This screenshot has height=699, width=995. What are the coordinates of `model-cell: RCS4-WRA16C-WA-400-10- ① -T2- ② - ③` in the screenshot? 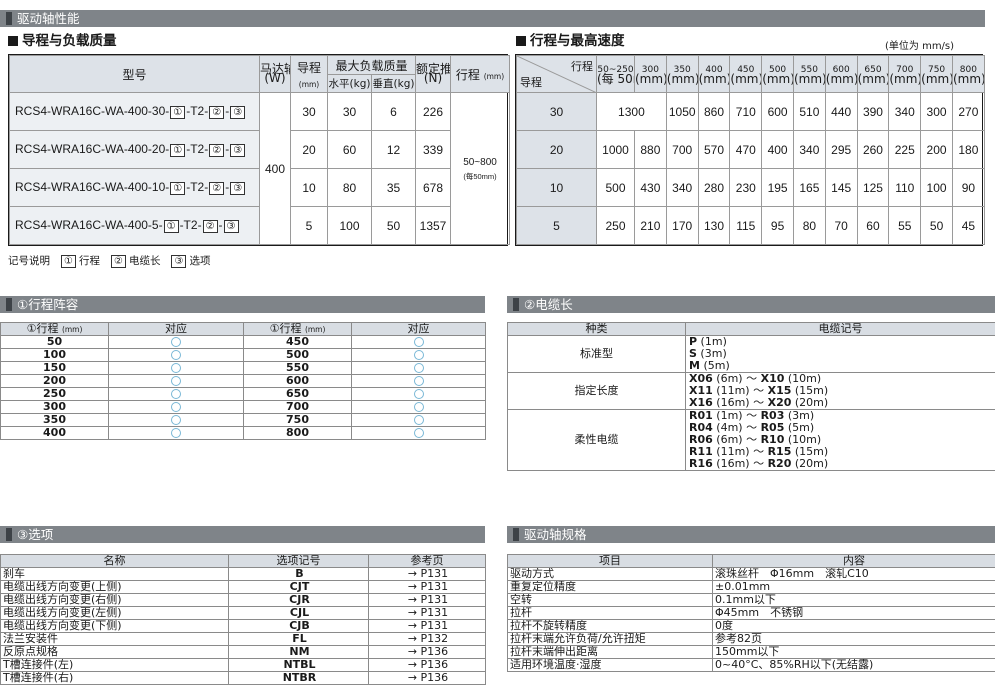 It's located at (134, 187).